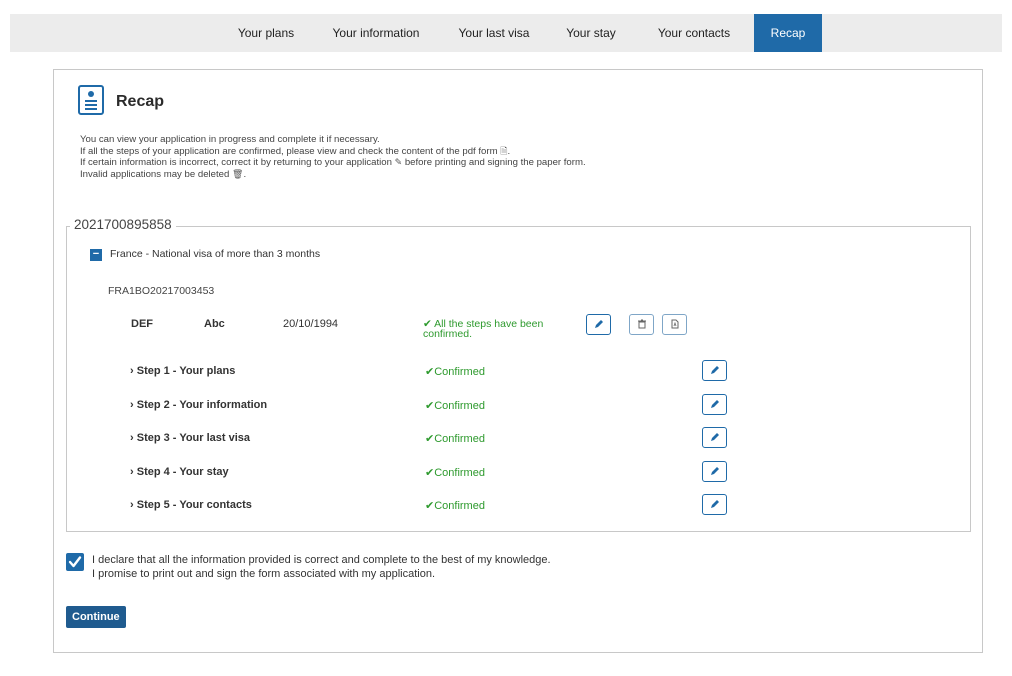 The width and height of the screenshot is (1012, 676). I want to click on step-3-toggle: › Step 3 - Your last visa, so click(190, 438).